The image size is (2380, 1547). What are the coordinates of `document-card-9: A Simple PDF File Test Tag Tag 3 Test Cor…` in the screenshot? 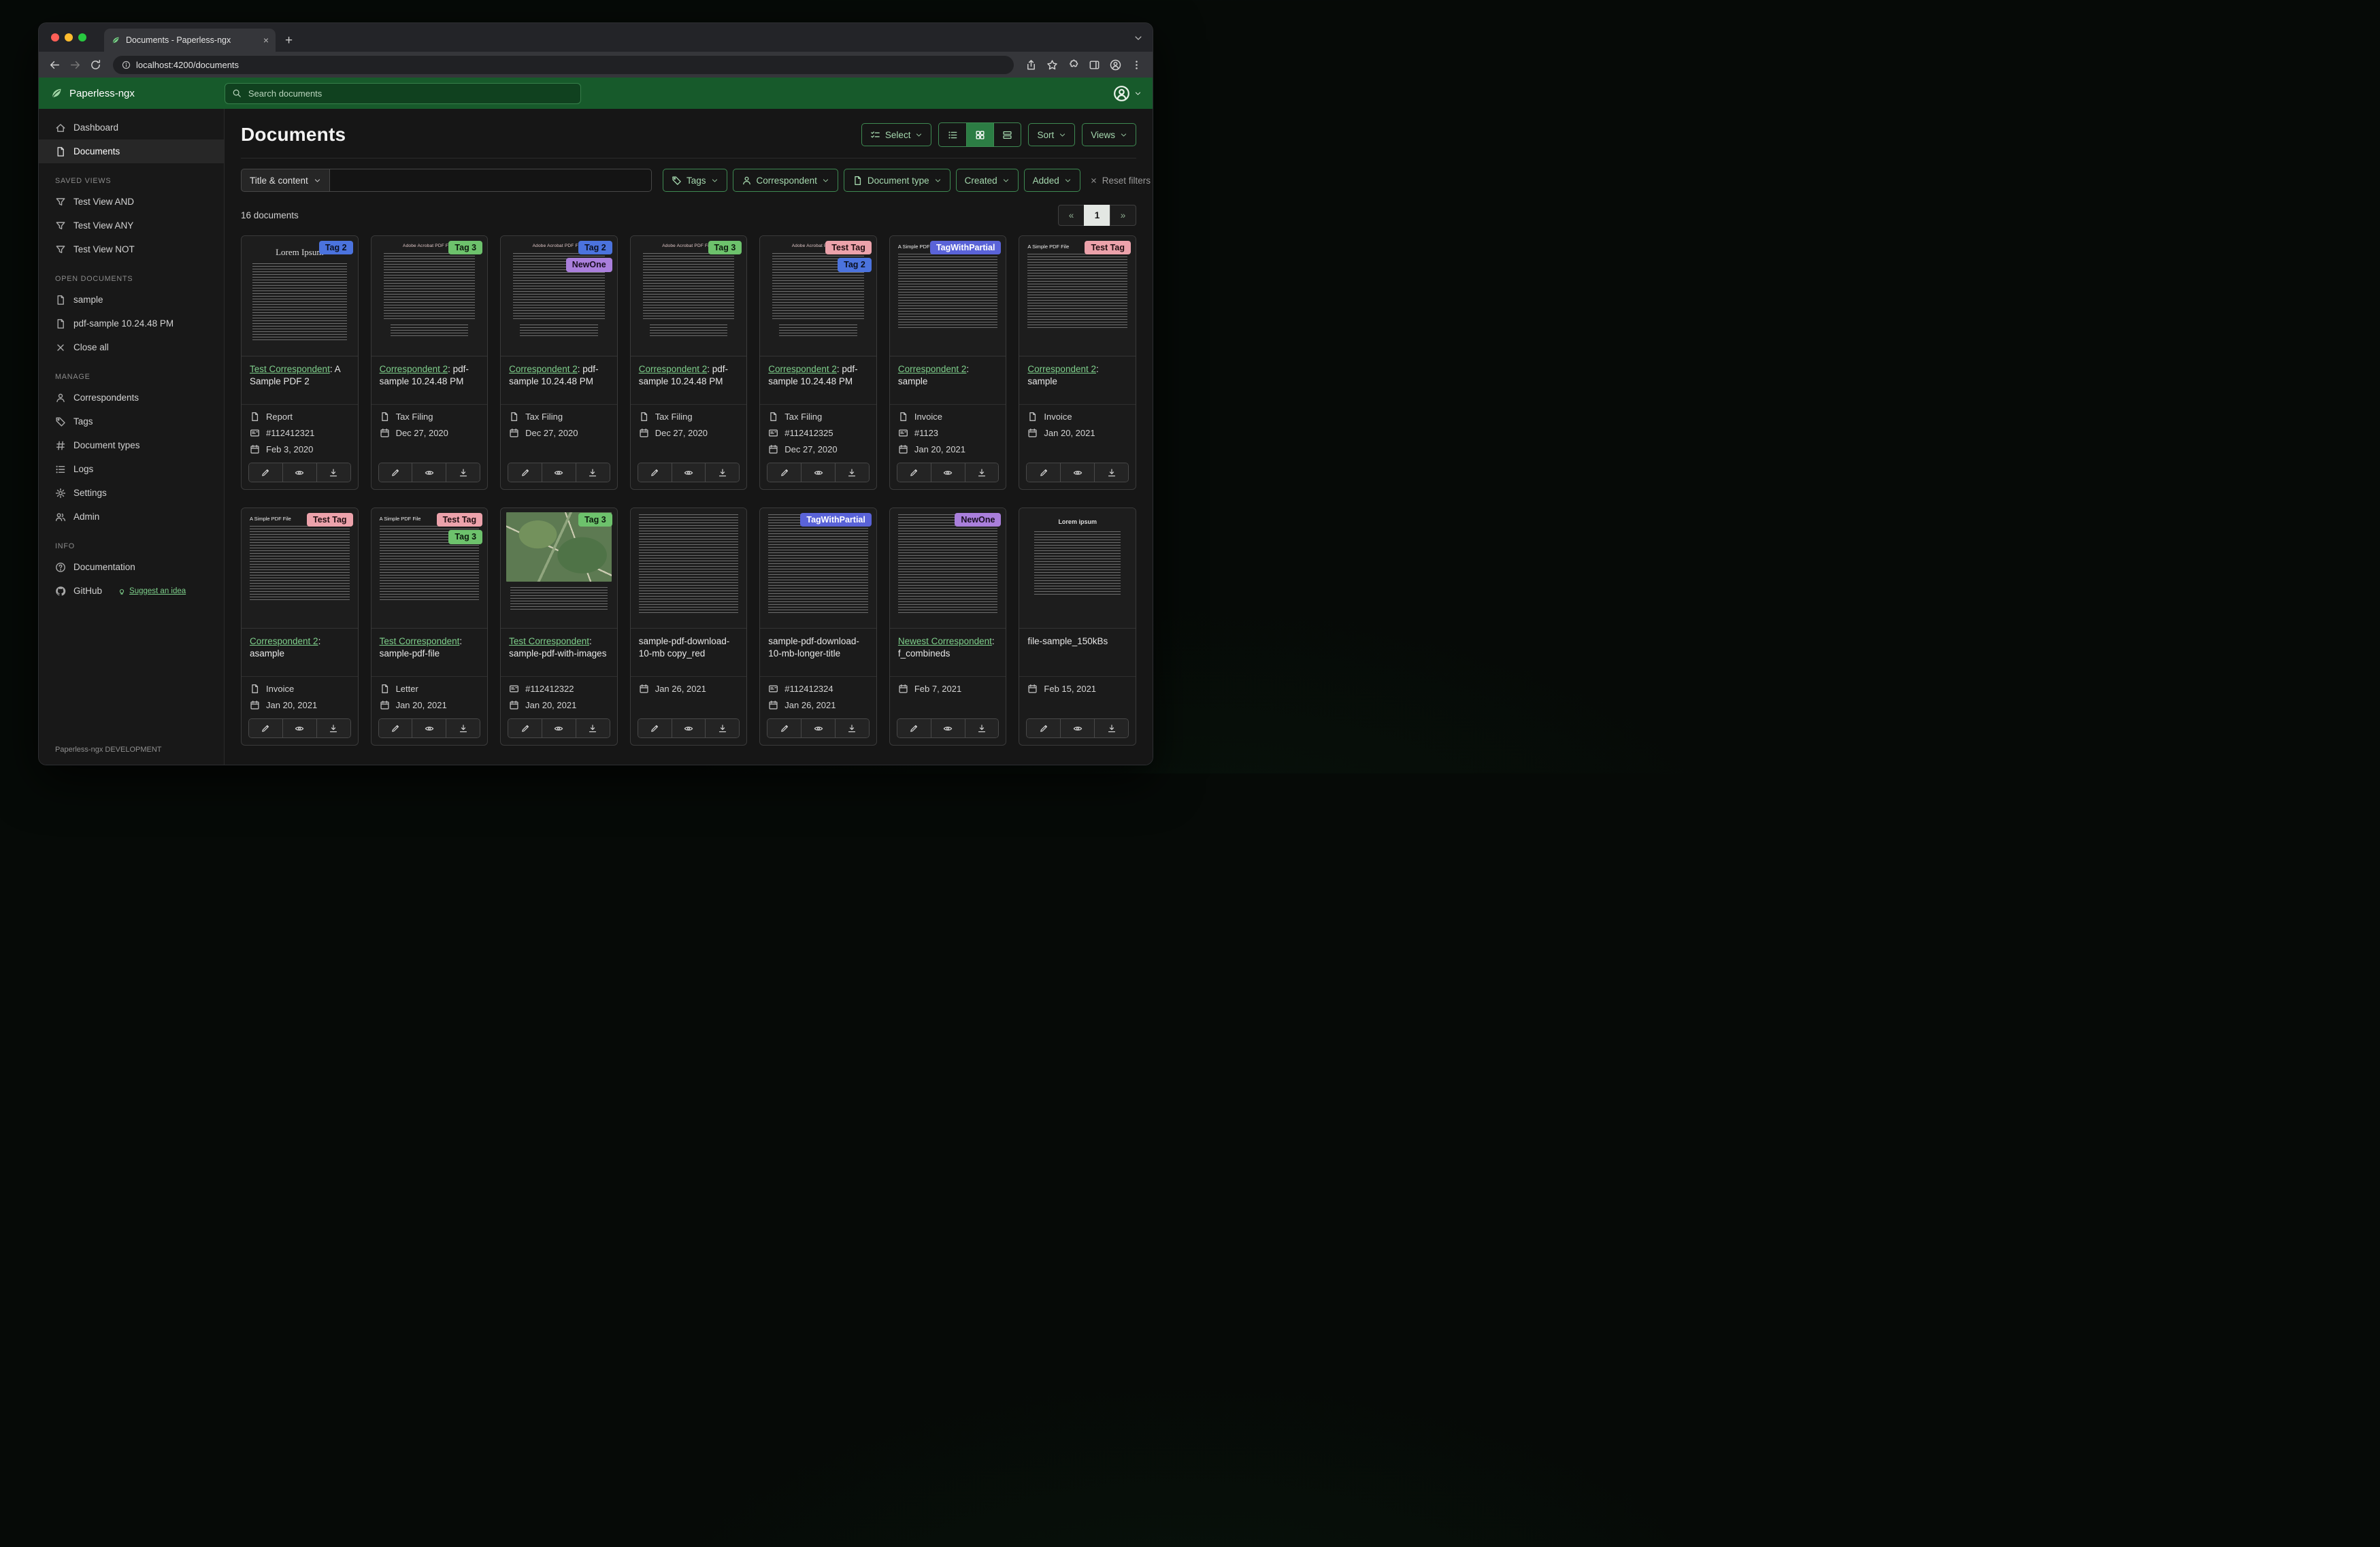 It's located at (429, 627).